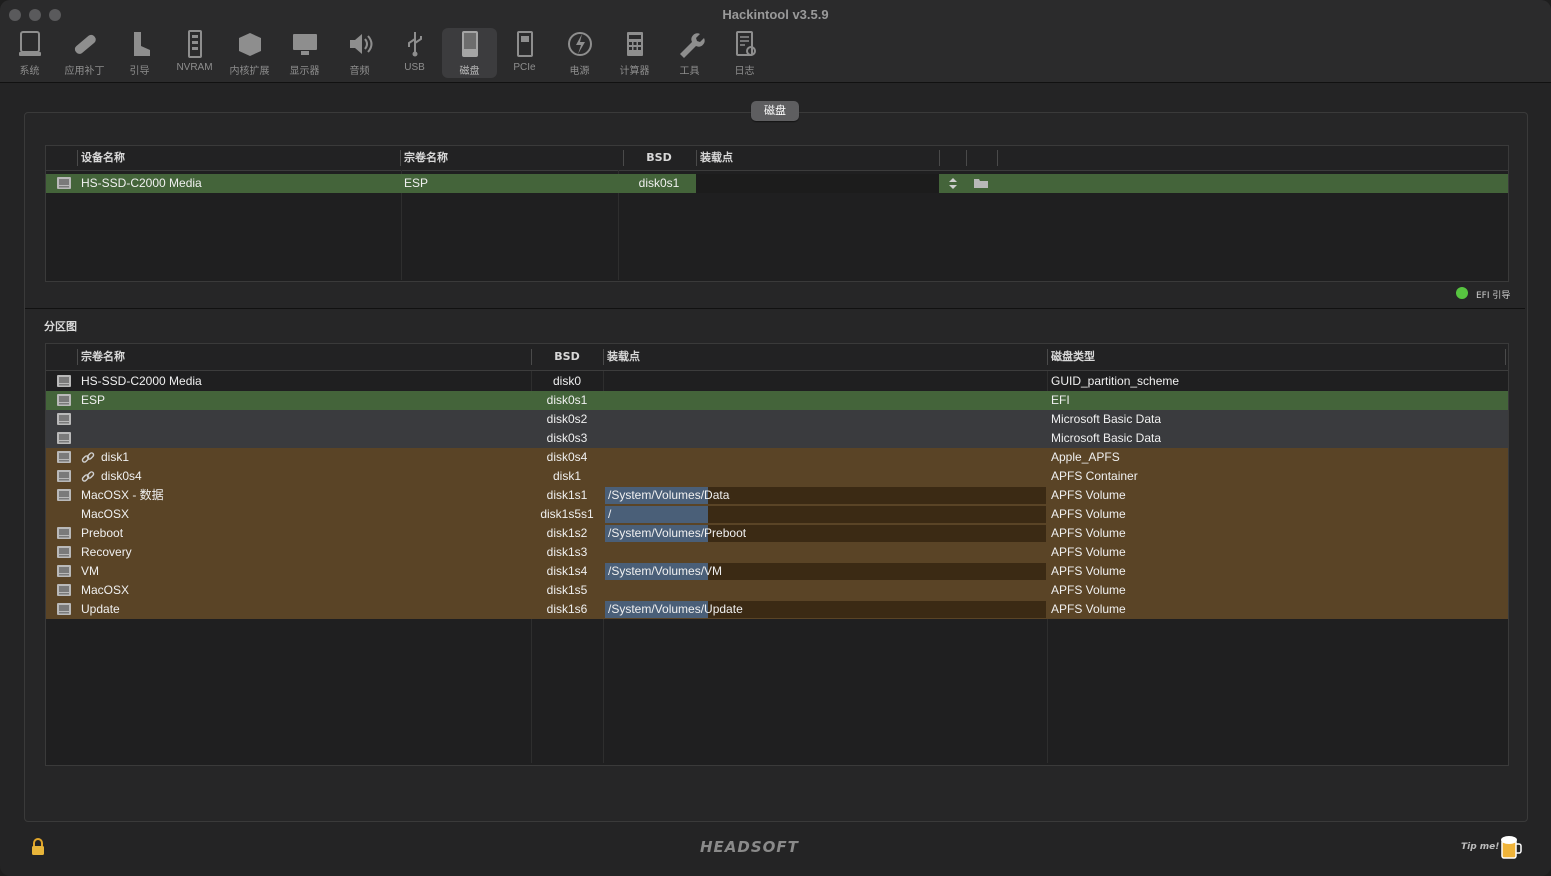  What do you see at coordinates (1060, 400) in the screenshot?
I see `disk-type: EFI` at bounding box center [1060, 400].